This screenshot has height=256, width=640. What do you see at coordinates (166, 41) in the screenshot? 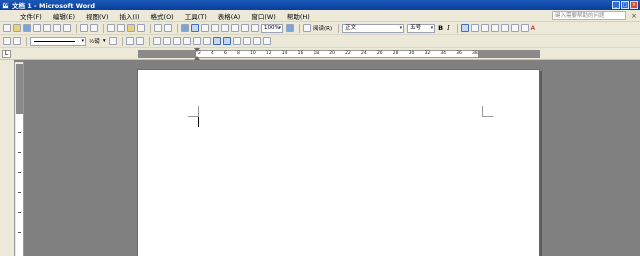
I see `merge-cells-icon` at bounding box center [166, 41].